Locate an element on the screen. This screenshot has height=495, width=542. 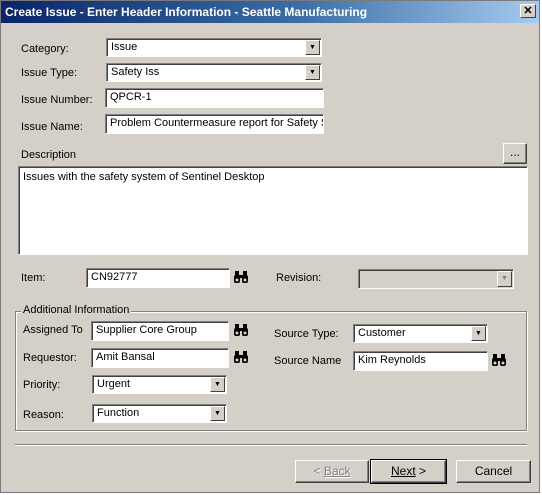
back-arrow: < is located at coordinates (318, 471).